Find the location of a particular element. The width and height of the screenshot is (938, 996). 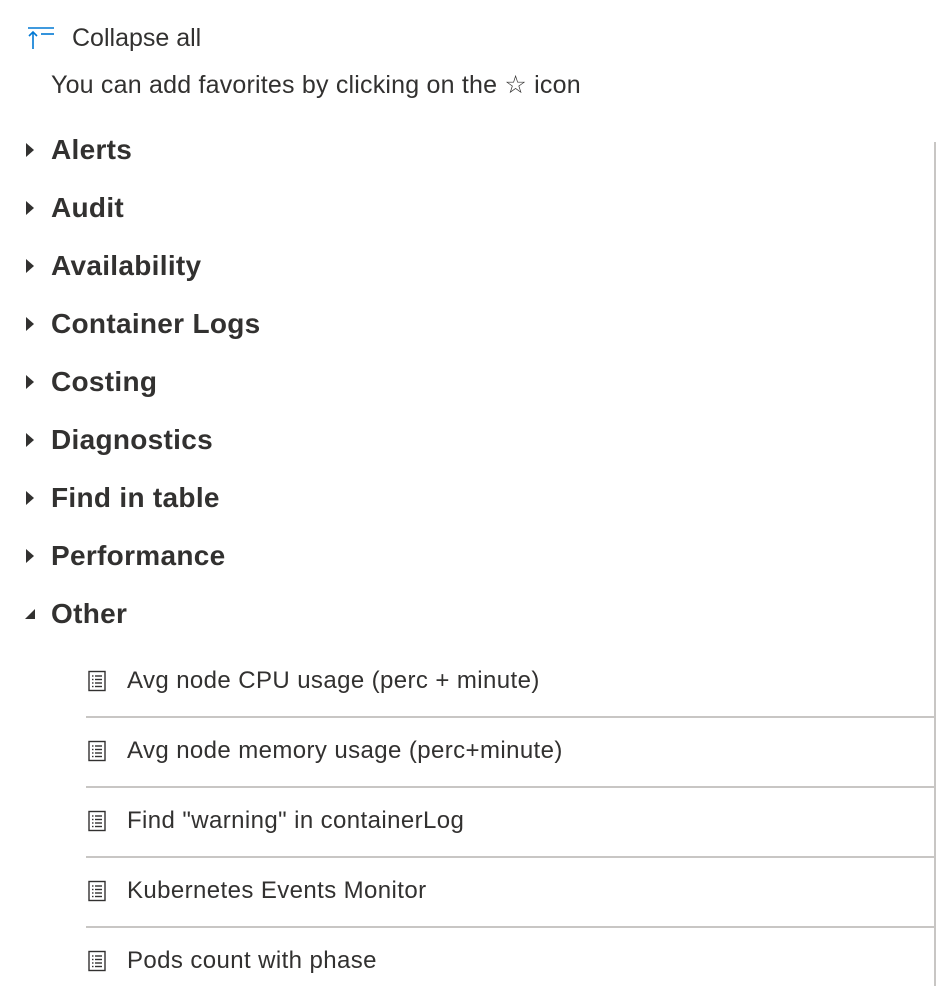

group-label: Performance is located at coordinates (138, 555).